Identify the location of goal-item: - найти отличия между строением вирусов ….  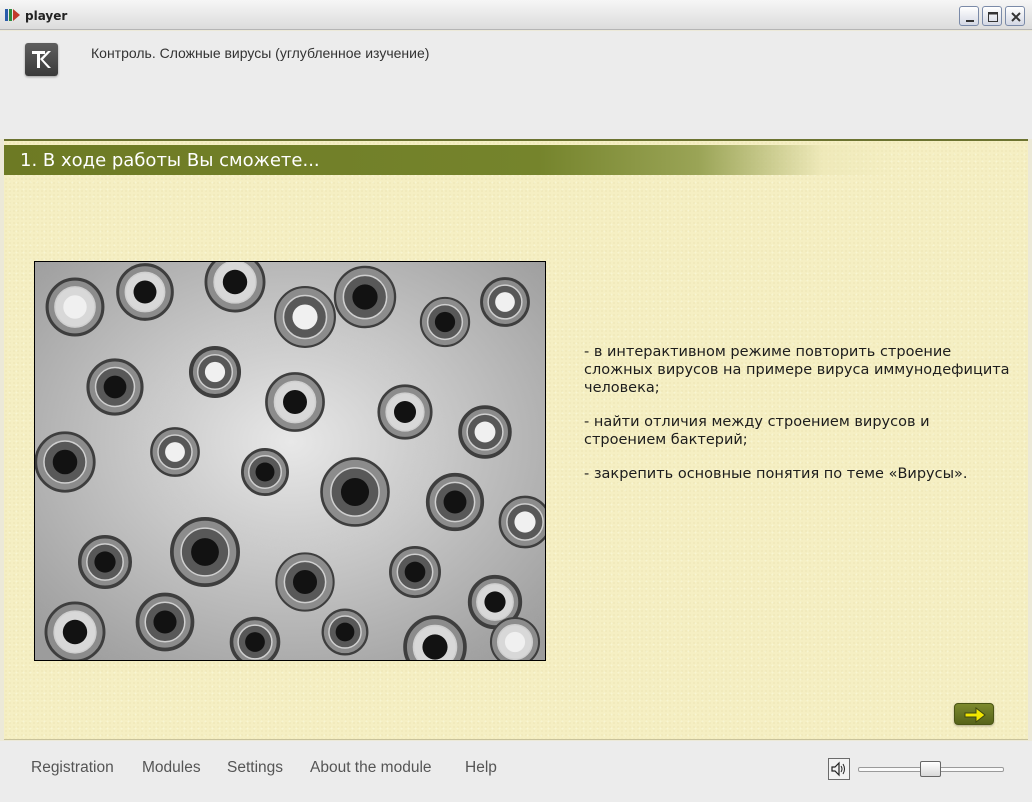
(757, 431).